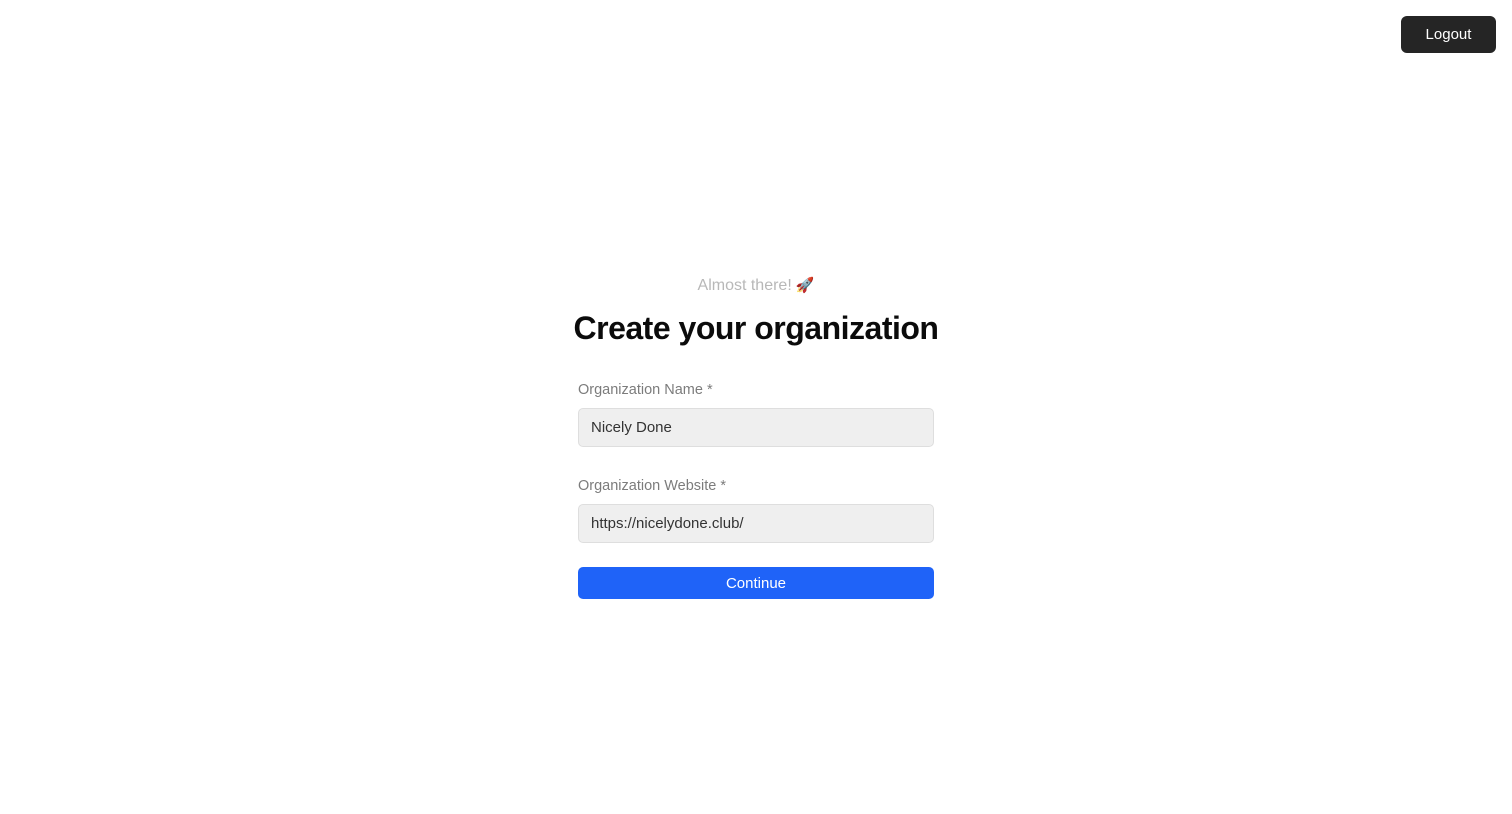 The image size is (1512, 814). Describe the element at coordinates (652, 486) in the screenshot. I see `organization-website-label: Organization Website *` at that location.